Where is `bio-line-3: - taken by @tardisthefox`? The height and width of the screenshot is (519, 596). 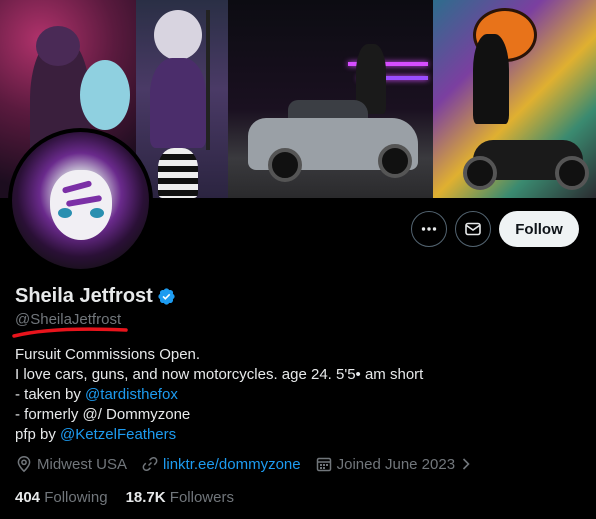 bio-line-3: - taken by @tardisthefox is located at coordinates (300, 395).